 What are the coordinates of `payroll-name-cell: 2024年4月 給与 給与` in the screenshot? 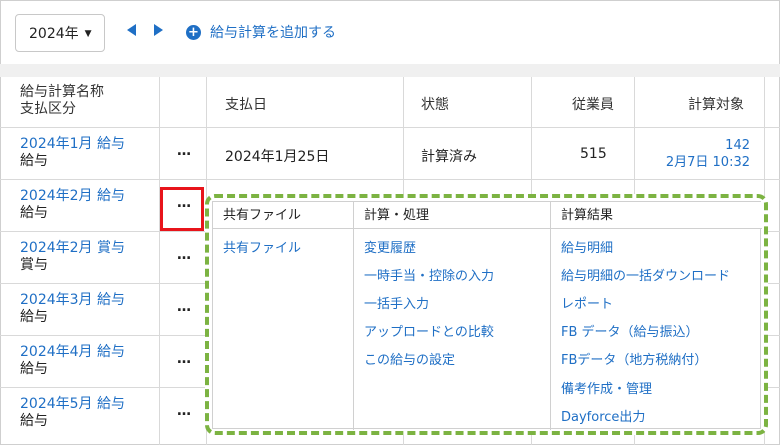 It's located at (72, 361).